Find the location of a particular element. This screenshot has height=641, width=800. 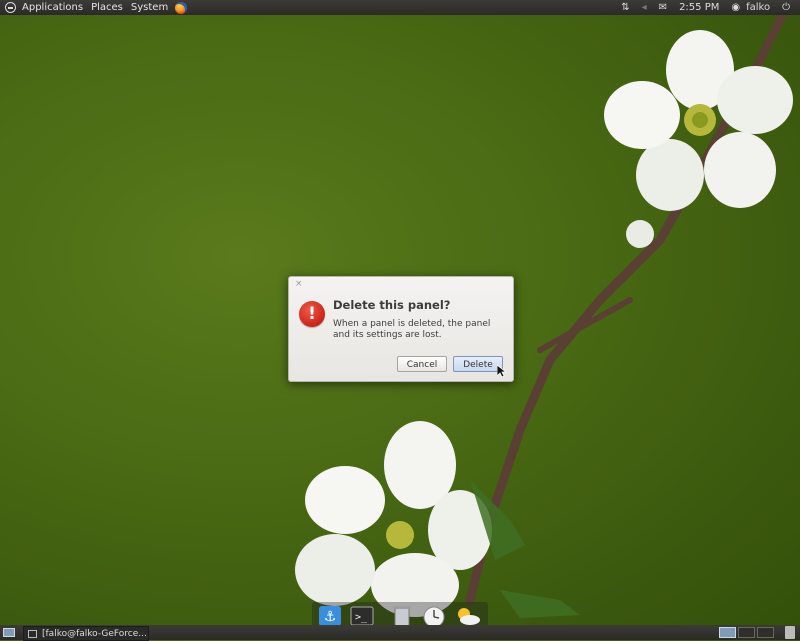

delete-button: Delete is located at coordinates (478, 364).